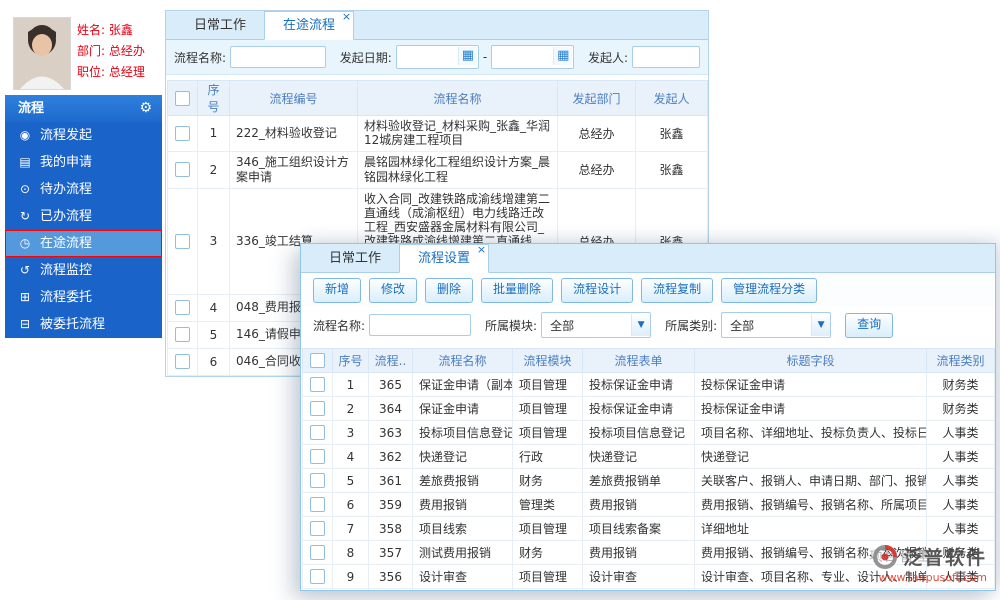 The height and width of the screenshot is (600, 1000). I want to click on delete-button: 删除, so click(449, 290).